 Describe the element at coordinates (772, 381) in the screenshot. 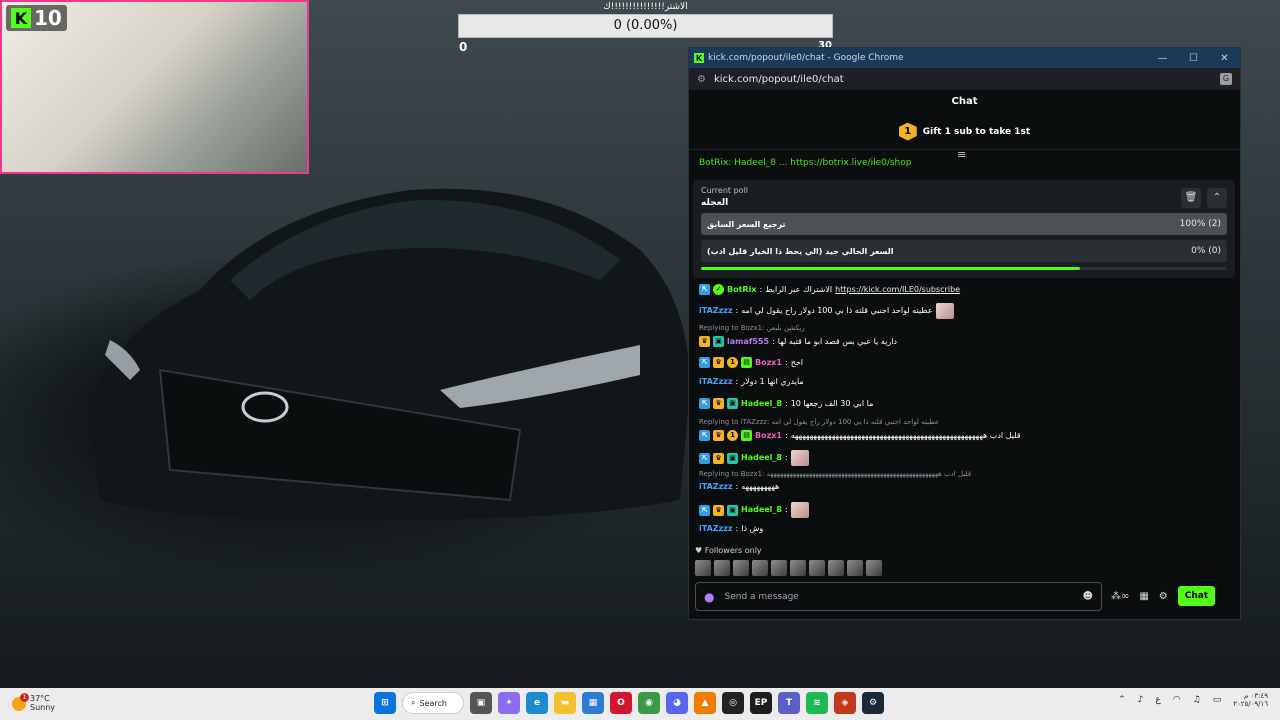

I see `chat-text: مايدري انها 1 دولار` at that location.